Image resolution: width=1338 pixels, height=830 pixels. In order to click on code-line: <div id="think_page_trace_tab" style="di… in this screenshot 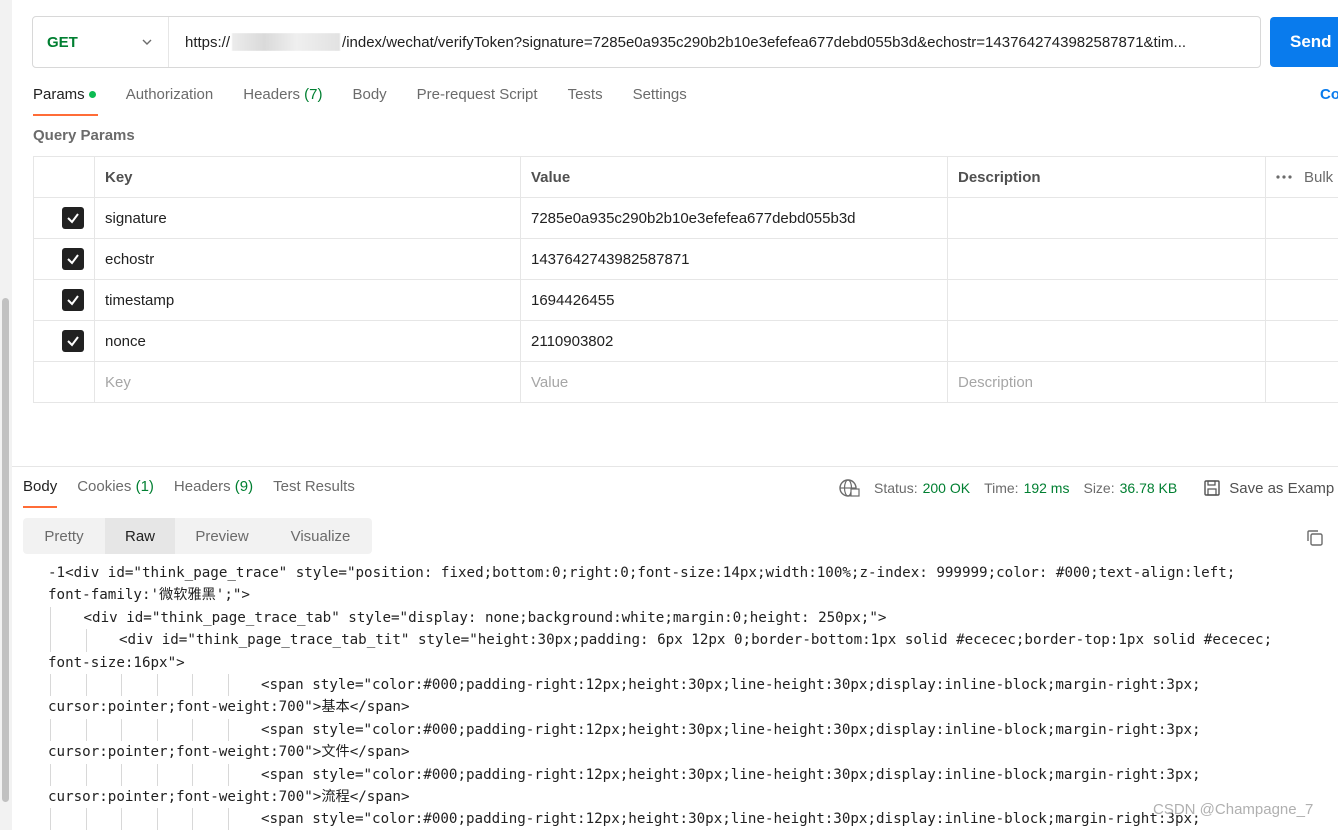, I will do `click(693, 618)`.